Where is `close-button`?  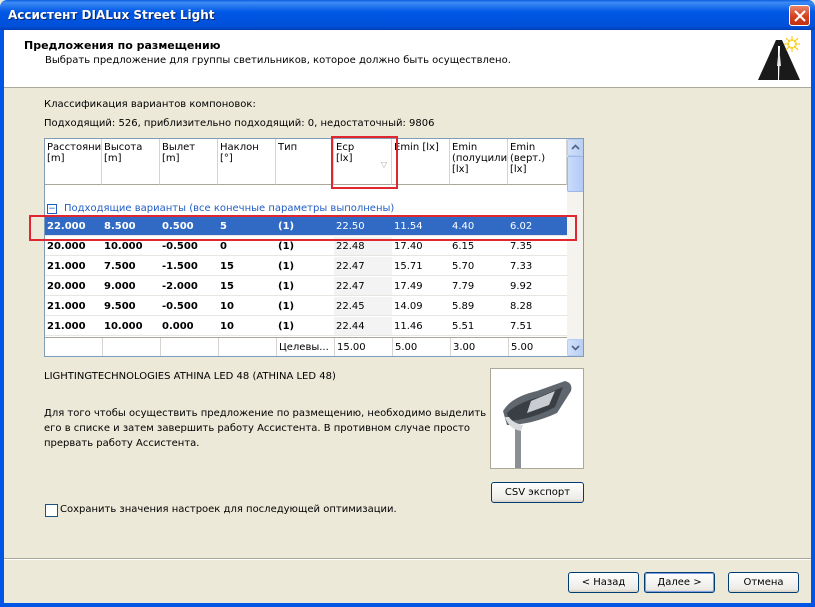 close-button is located at coordinates (799, 15).